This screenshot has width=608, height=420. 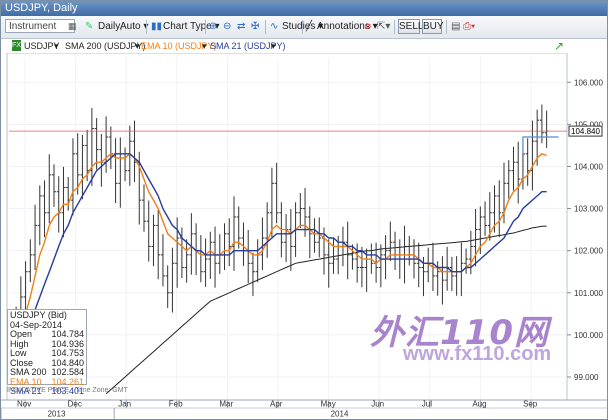 I want to click on month-label: Jan, so click(x=124, y=404).